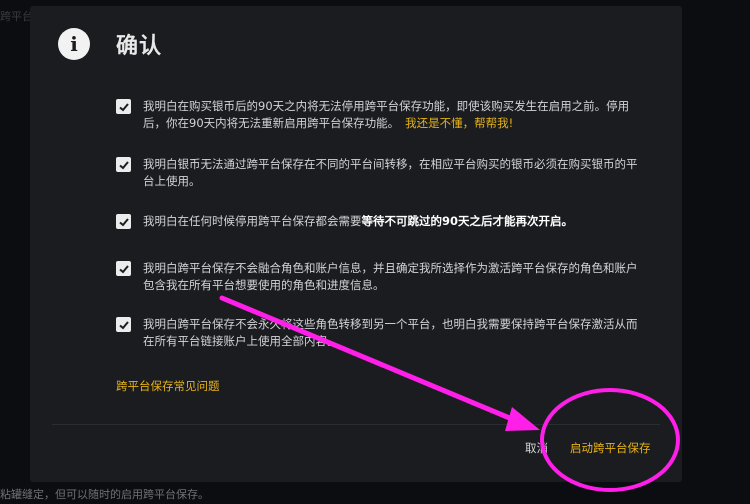  I want to click on enable-cross-save-button: 启动跨平台保存, so click(610, 448).